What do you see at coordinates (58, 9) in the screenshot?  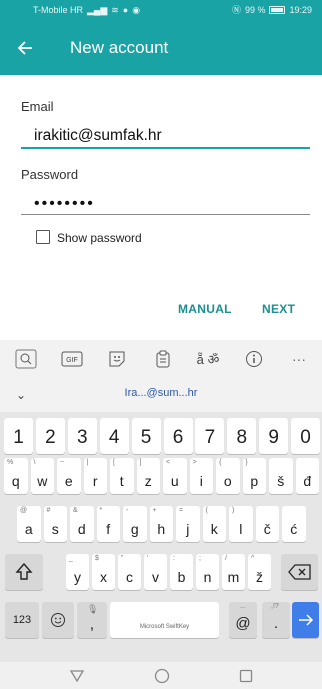 I see `carrier-name: T-Mobile HR` at bounding box center [58, 9].